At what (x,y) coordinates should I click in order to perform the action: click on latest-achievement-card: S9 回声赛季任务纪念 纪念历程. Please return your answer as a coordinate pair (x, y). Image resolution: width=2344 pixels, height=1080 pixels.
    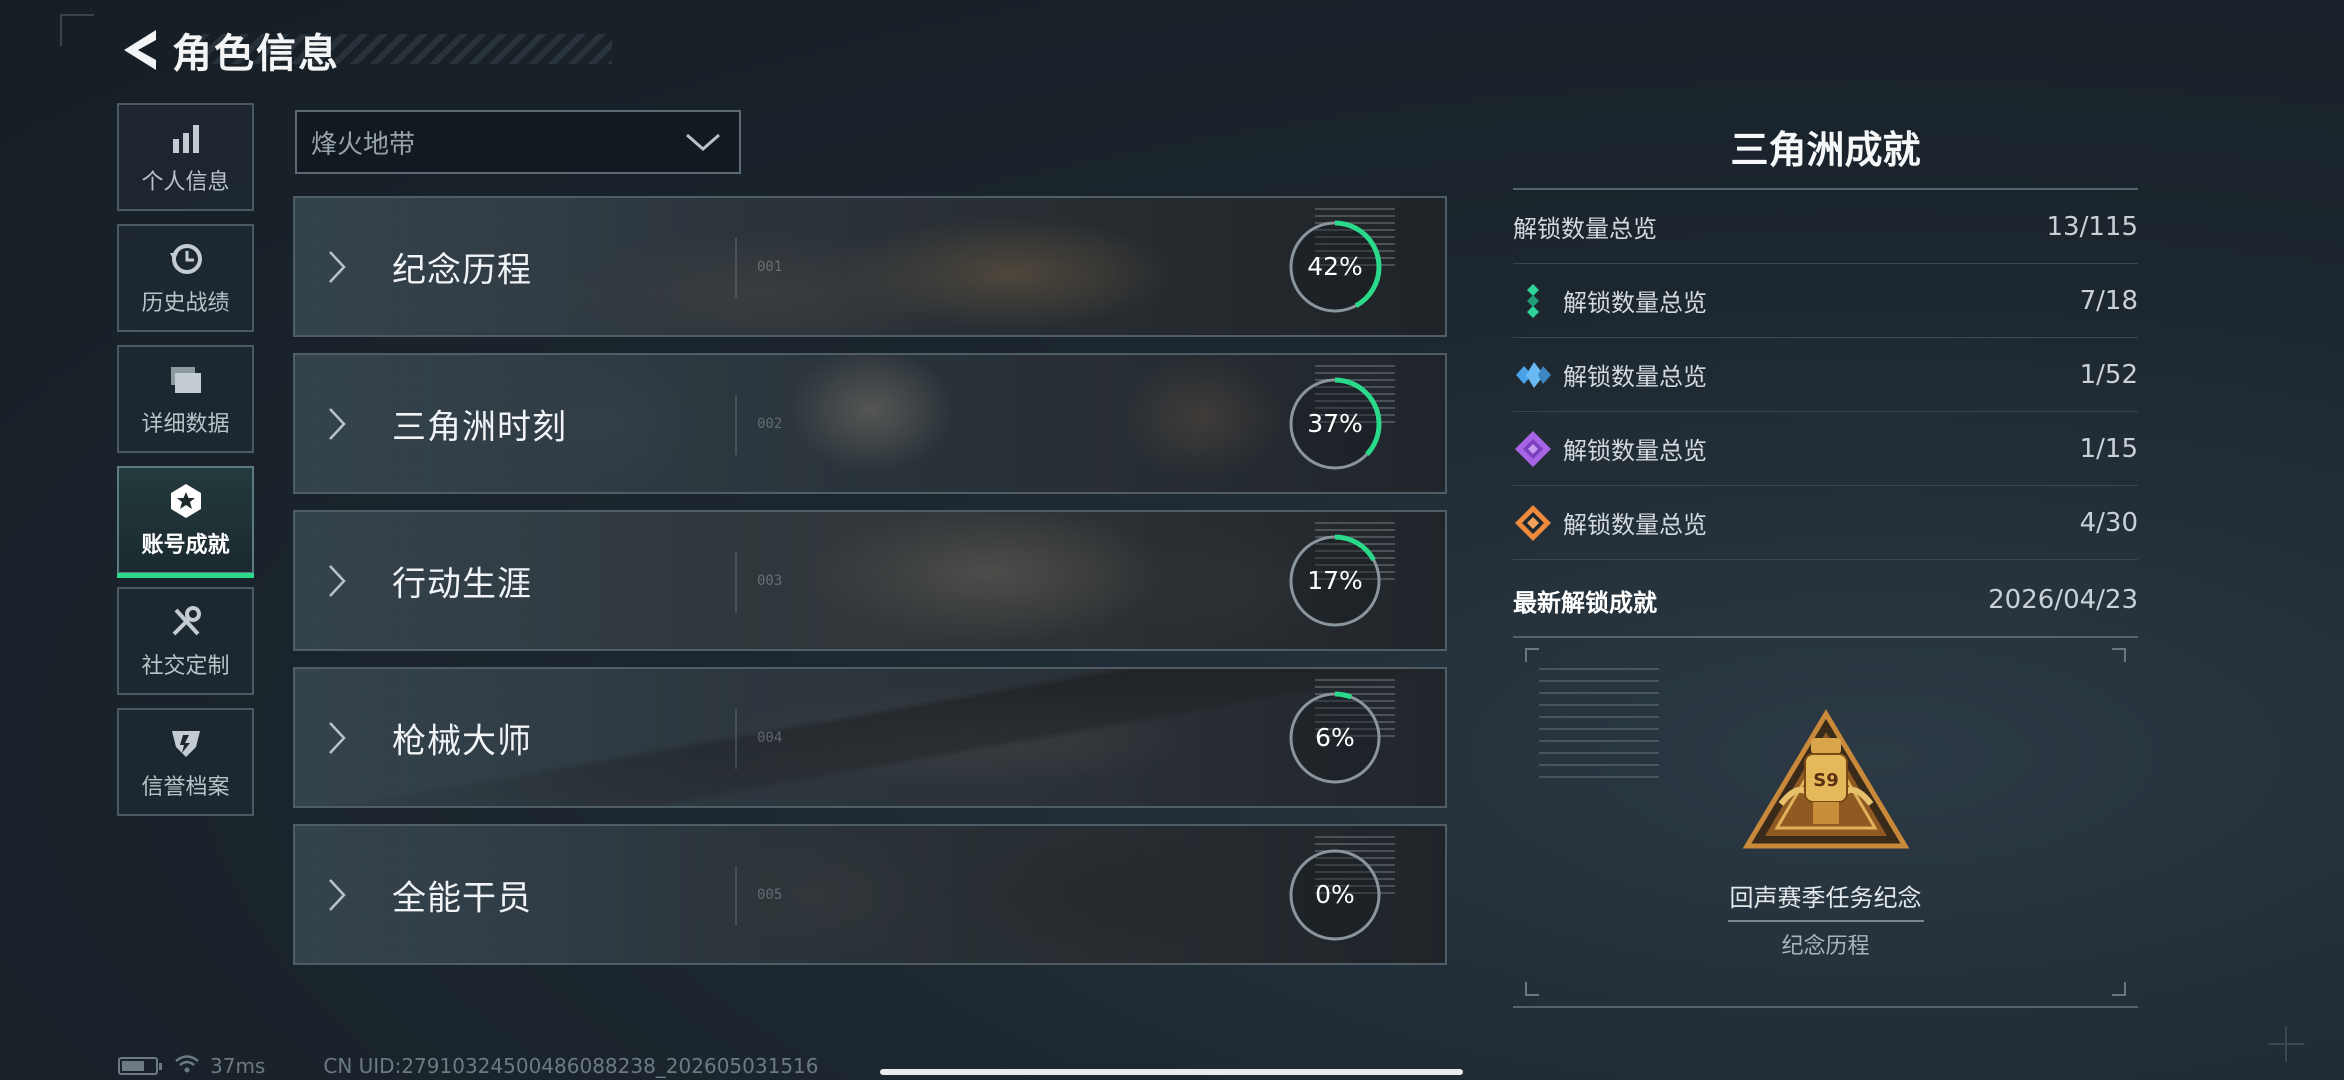
    Looking at the image, I should click on (1825, 823).